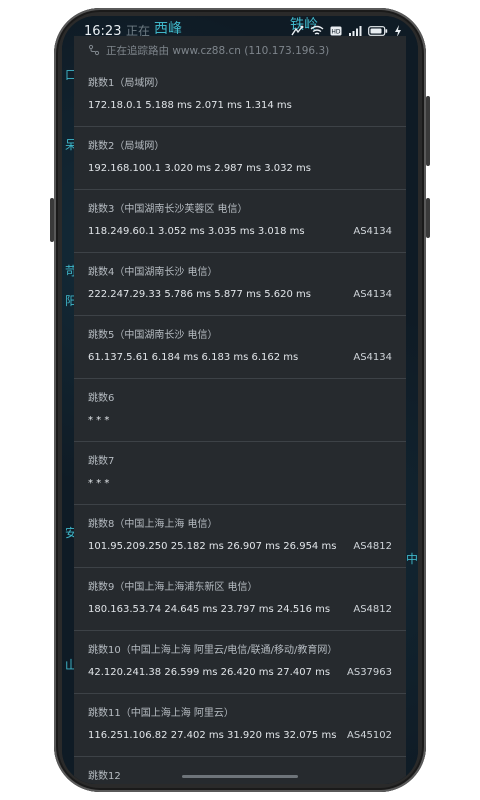  I want to click on svg-text: HD, so click(336, 32).